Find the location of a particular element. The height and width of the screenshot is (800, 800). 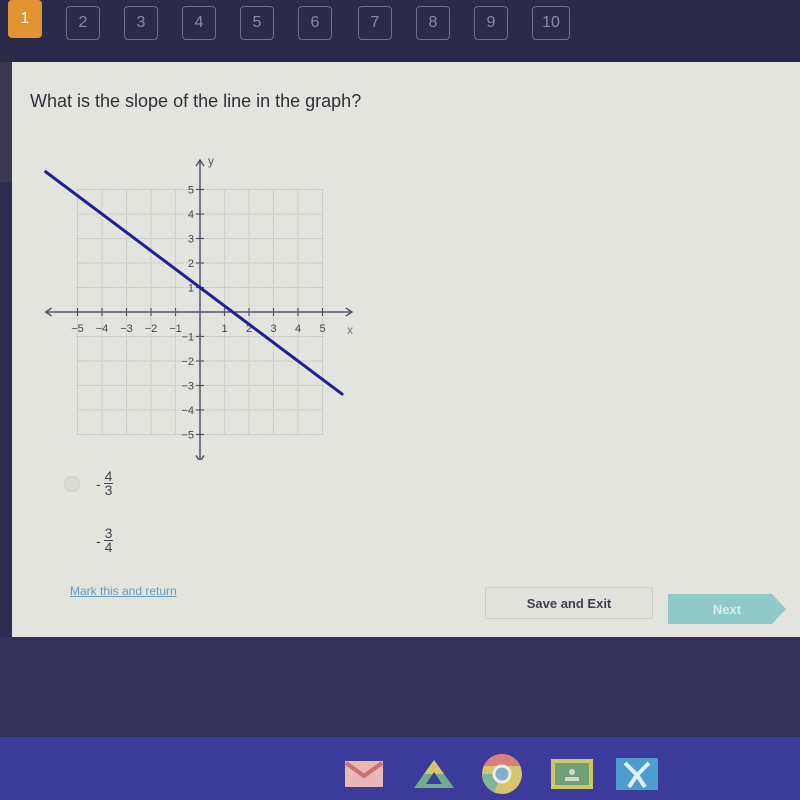

y-tick-label: 5 is located at coordinates (191, 191).